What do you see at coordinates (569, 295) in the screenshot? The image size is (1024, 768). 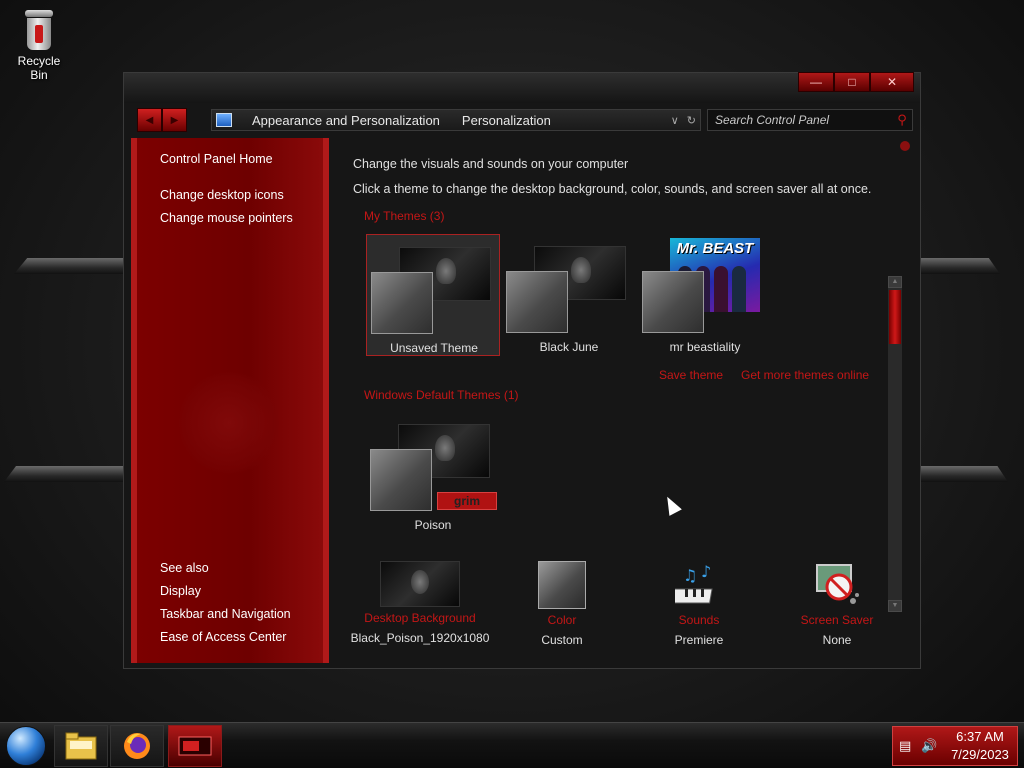 I see `theme-tile-black-june: Black June` at bounding box center [569, 295].